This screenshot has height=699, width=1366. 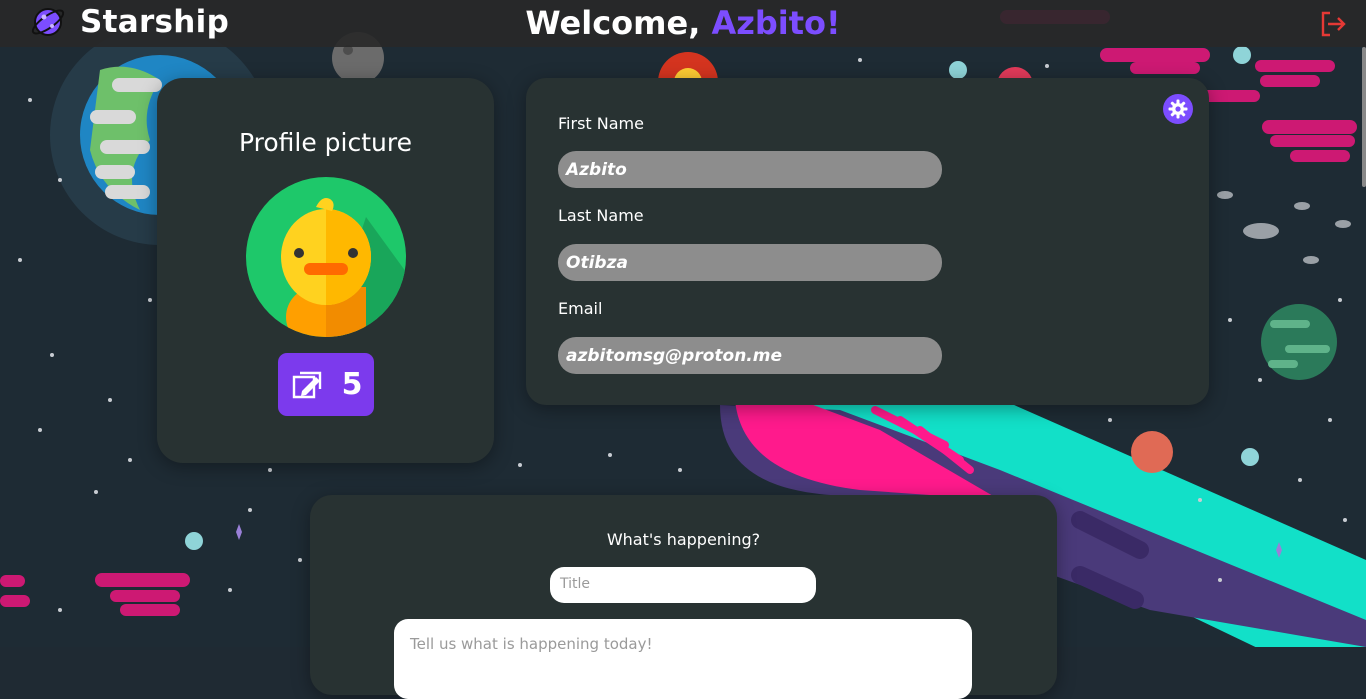 What do you see at coordinates (352, 384) in the screenshot?
I see `posts-count: 5` at bounding box center [352, 384].